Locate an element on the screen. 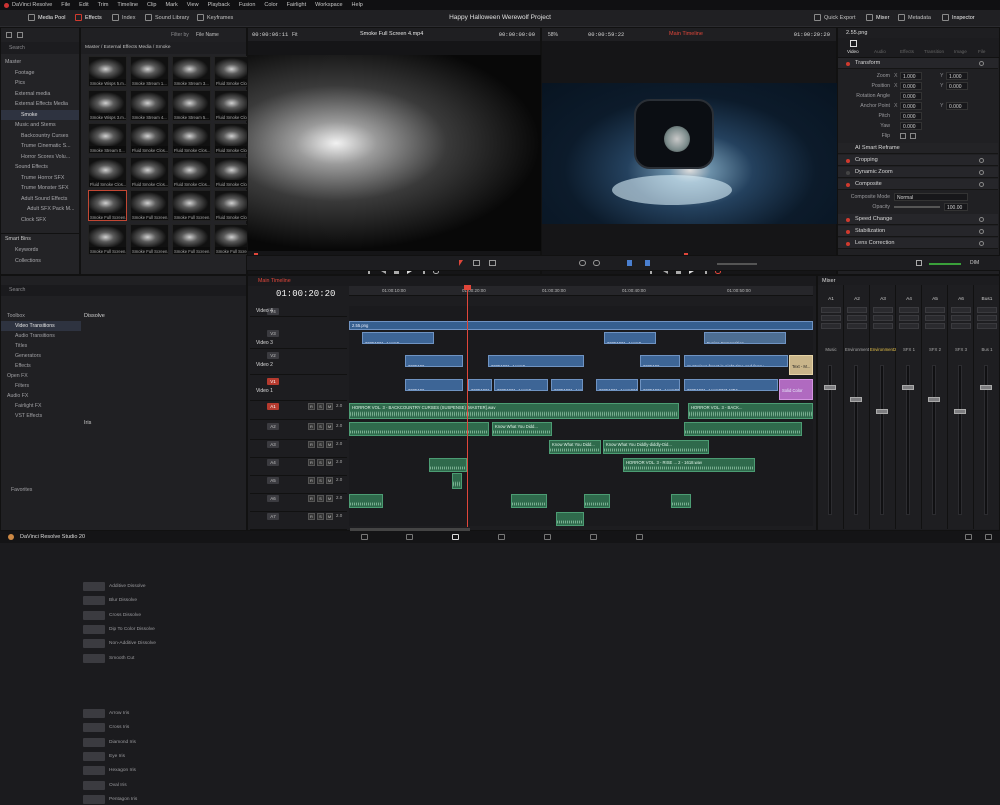  zoom-x-field: 1.000 is located at coordinates (911, 76).